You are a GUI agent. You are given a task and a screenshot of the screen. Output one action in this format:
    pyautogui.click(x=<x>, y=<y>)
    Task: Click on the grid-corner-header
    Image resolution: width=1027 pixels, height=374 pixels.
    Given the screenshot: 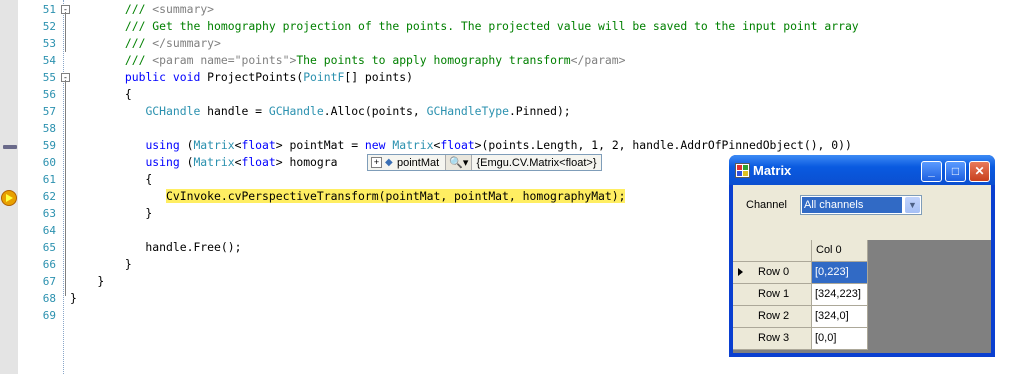 What is the action you would take?
    pyautogui.click(x=772, y=251)
    